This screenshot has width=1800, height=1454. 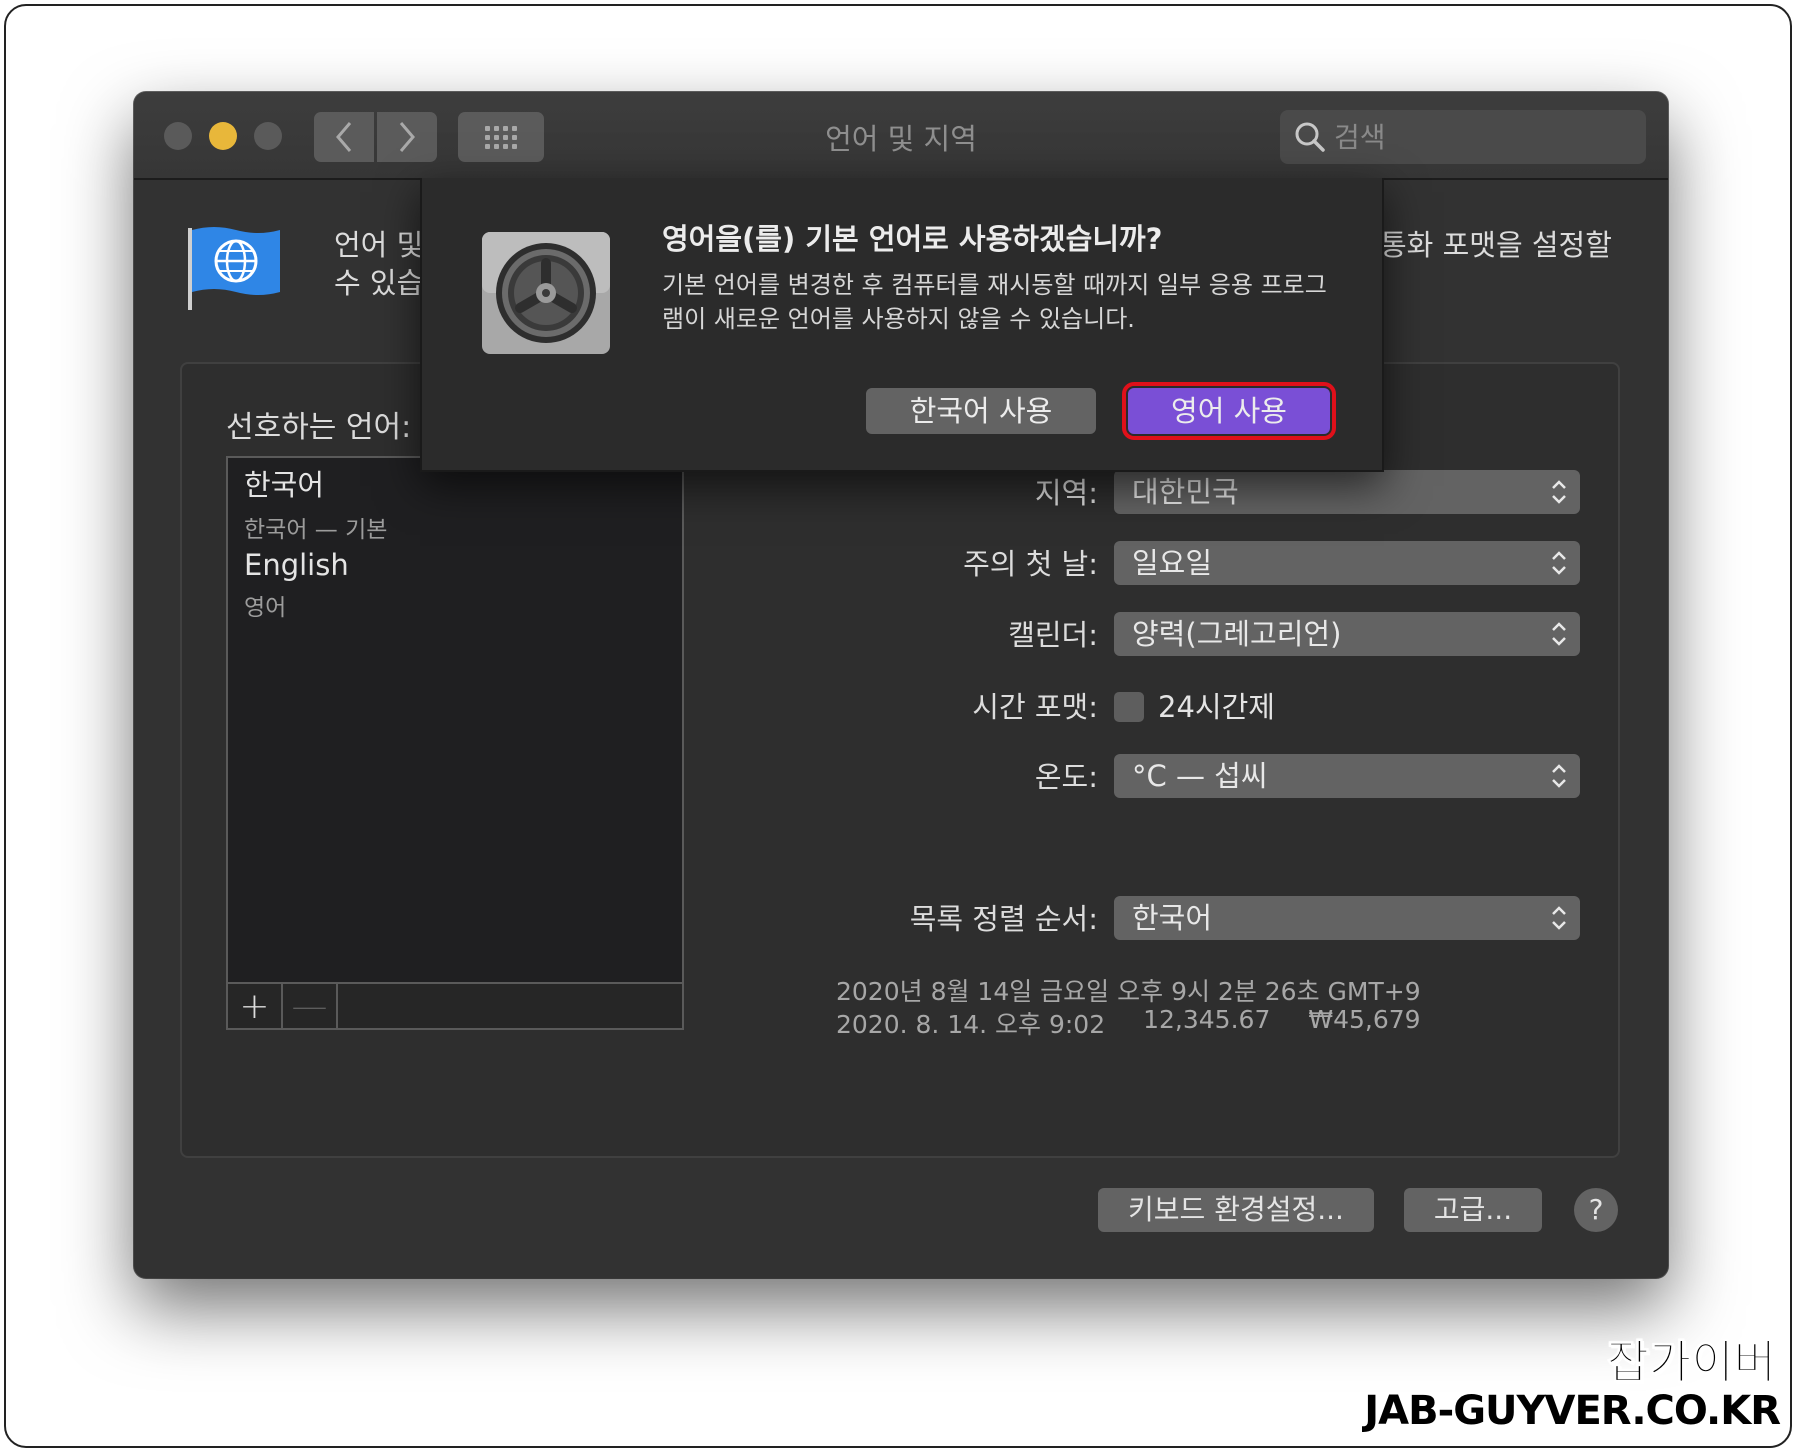 I want to click on search-field, so click(x=1463, y=137).